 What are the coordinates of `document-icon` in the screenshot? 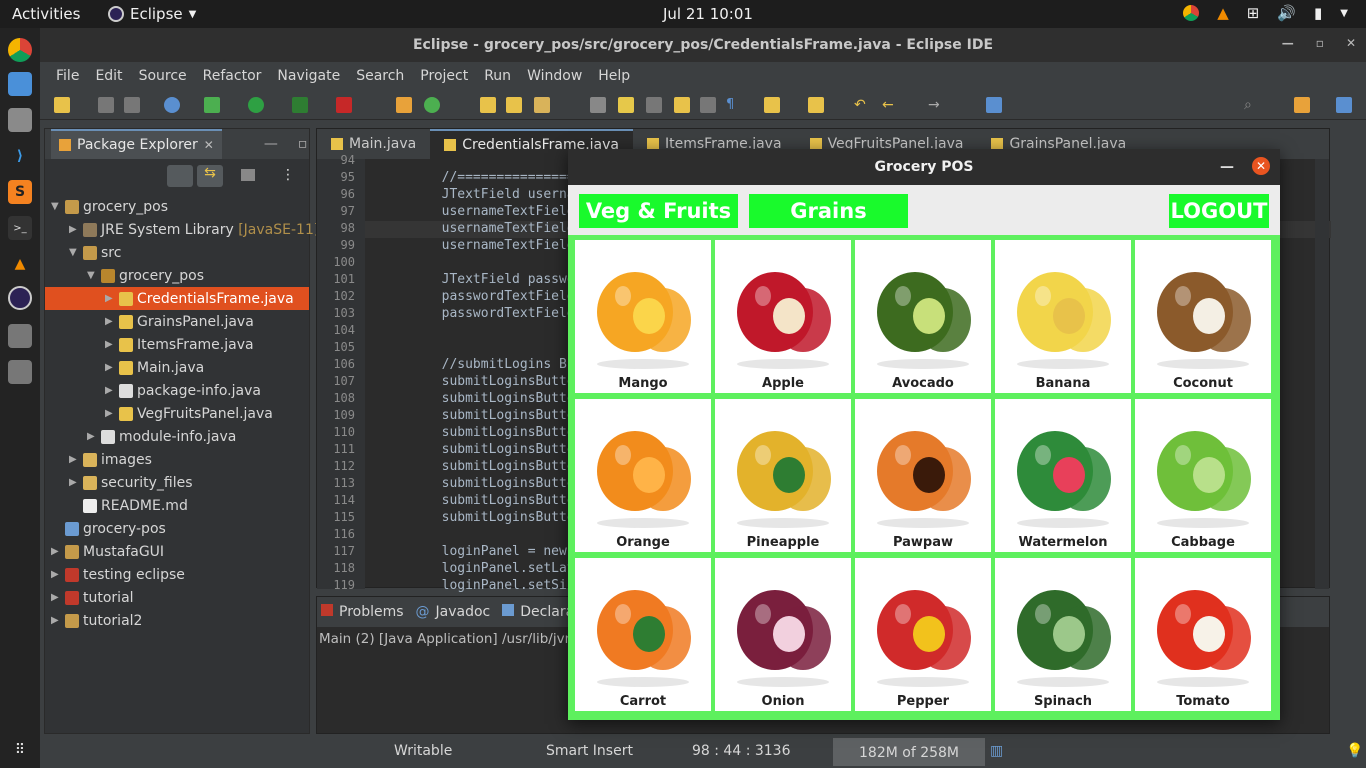 It's located at (20, 84).